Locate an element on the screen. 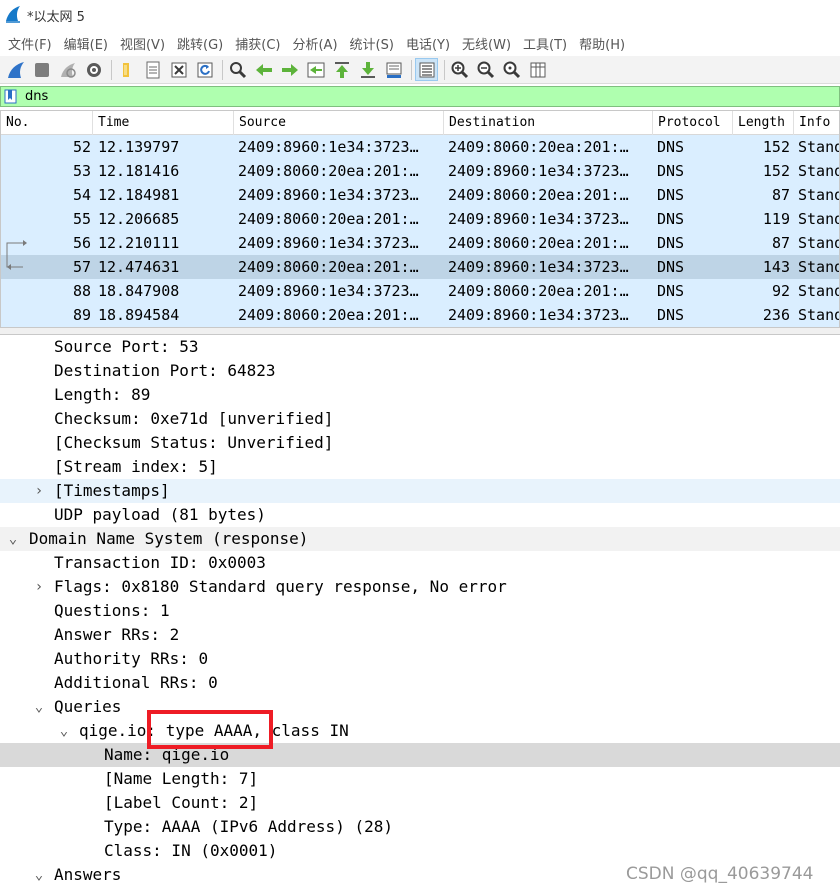  stop-square-icon is located at coordinates (41, 69).